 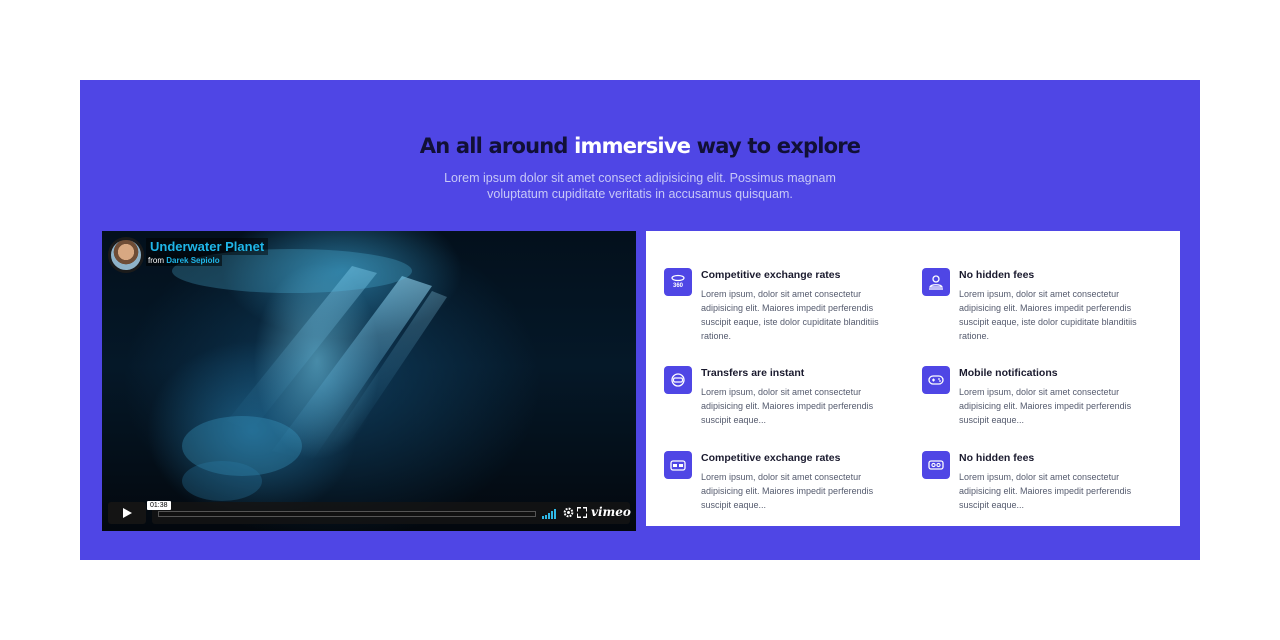 I want to click on video-author-link: Darek Sepiolo, so click(x=192, y=260).